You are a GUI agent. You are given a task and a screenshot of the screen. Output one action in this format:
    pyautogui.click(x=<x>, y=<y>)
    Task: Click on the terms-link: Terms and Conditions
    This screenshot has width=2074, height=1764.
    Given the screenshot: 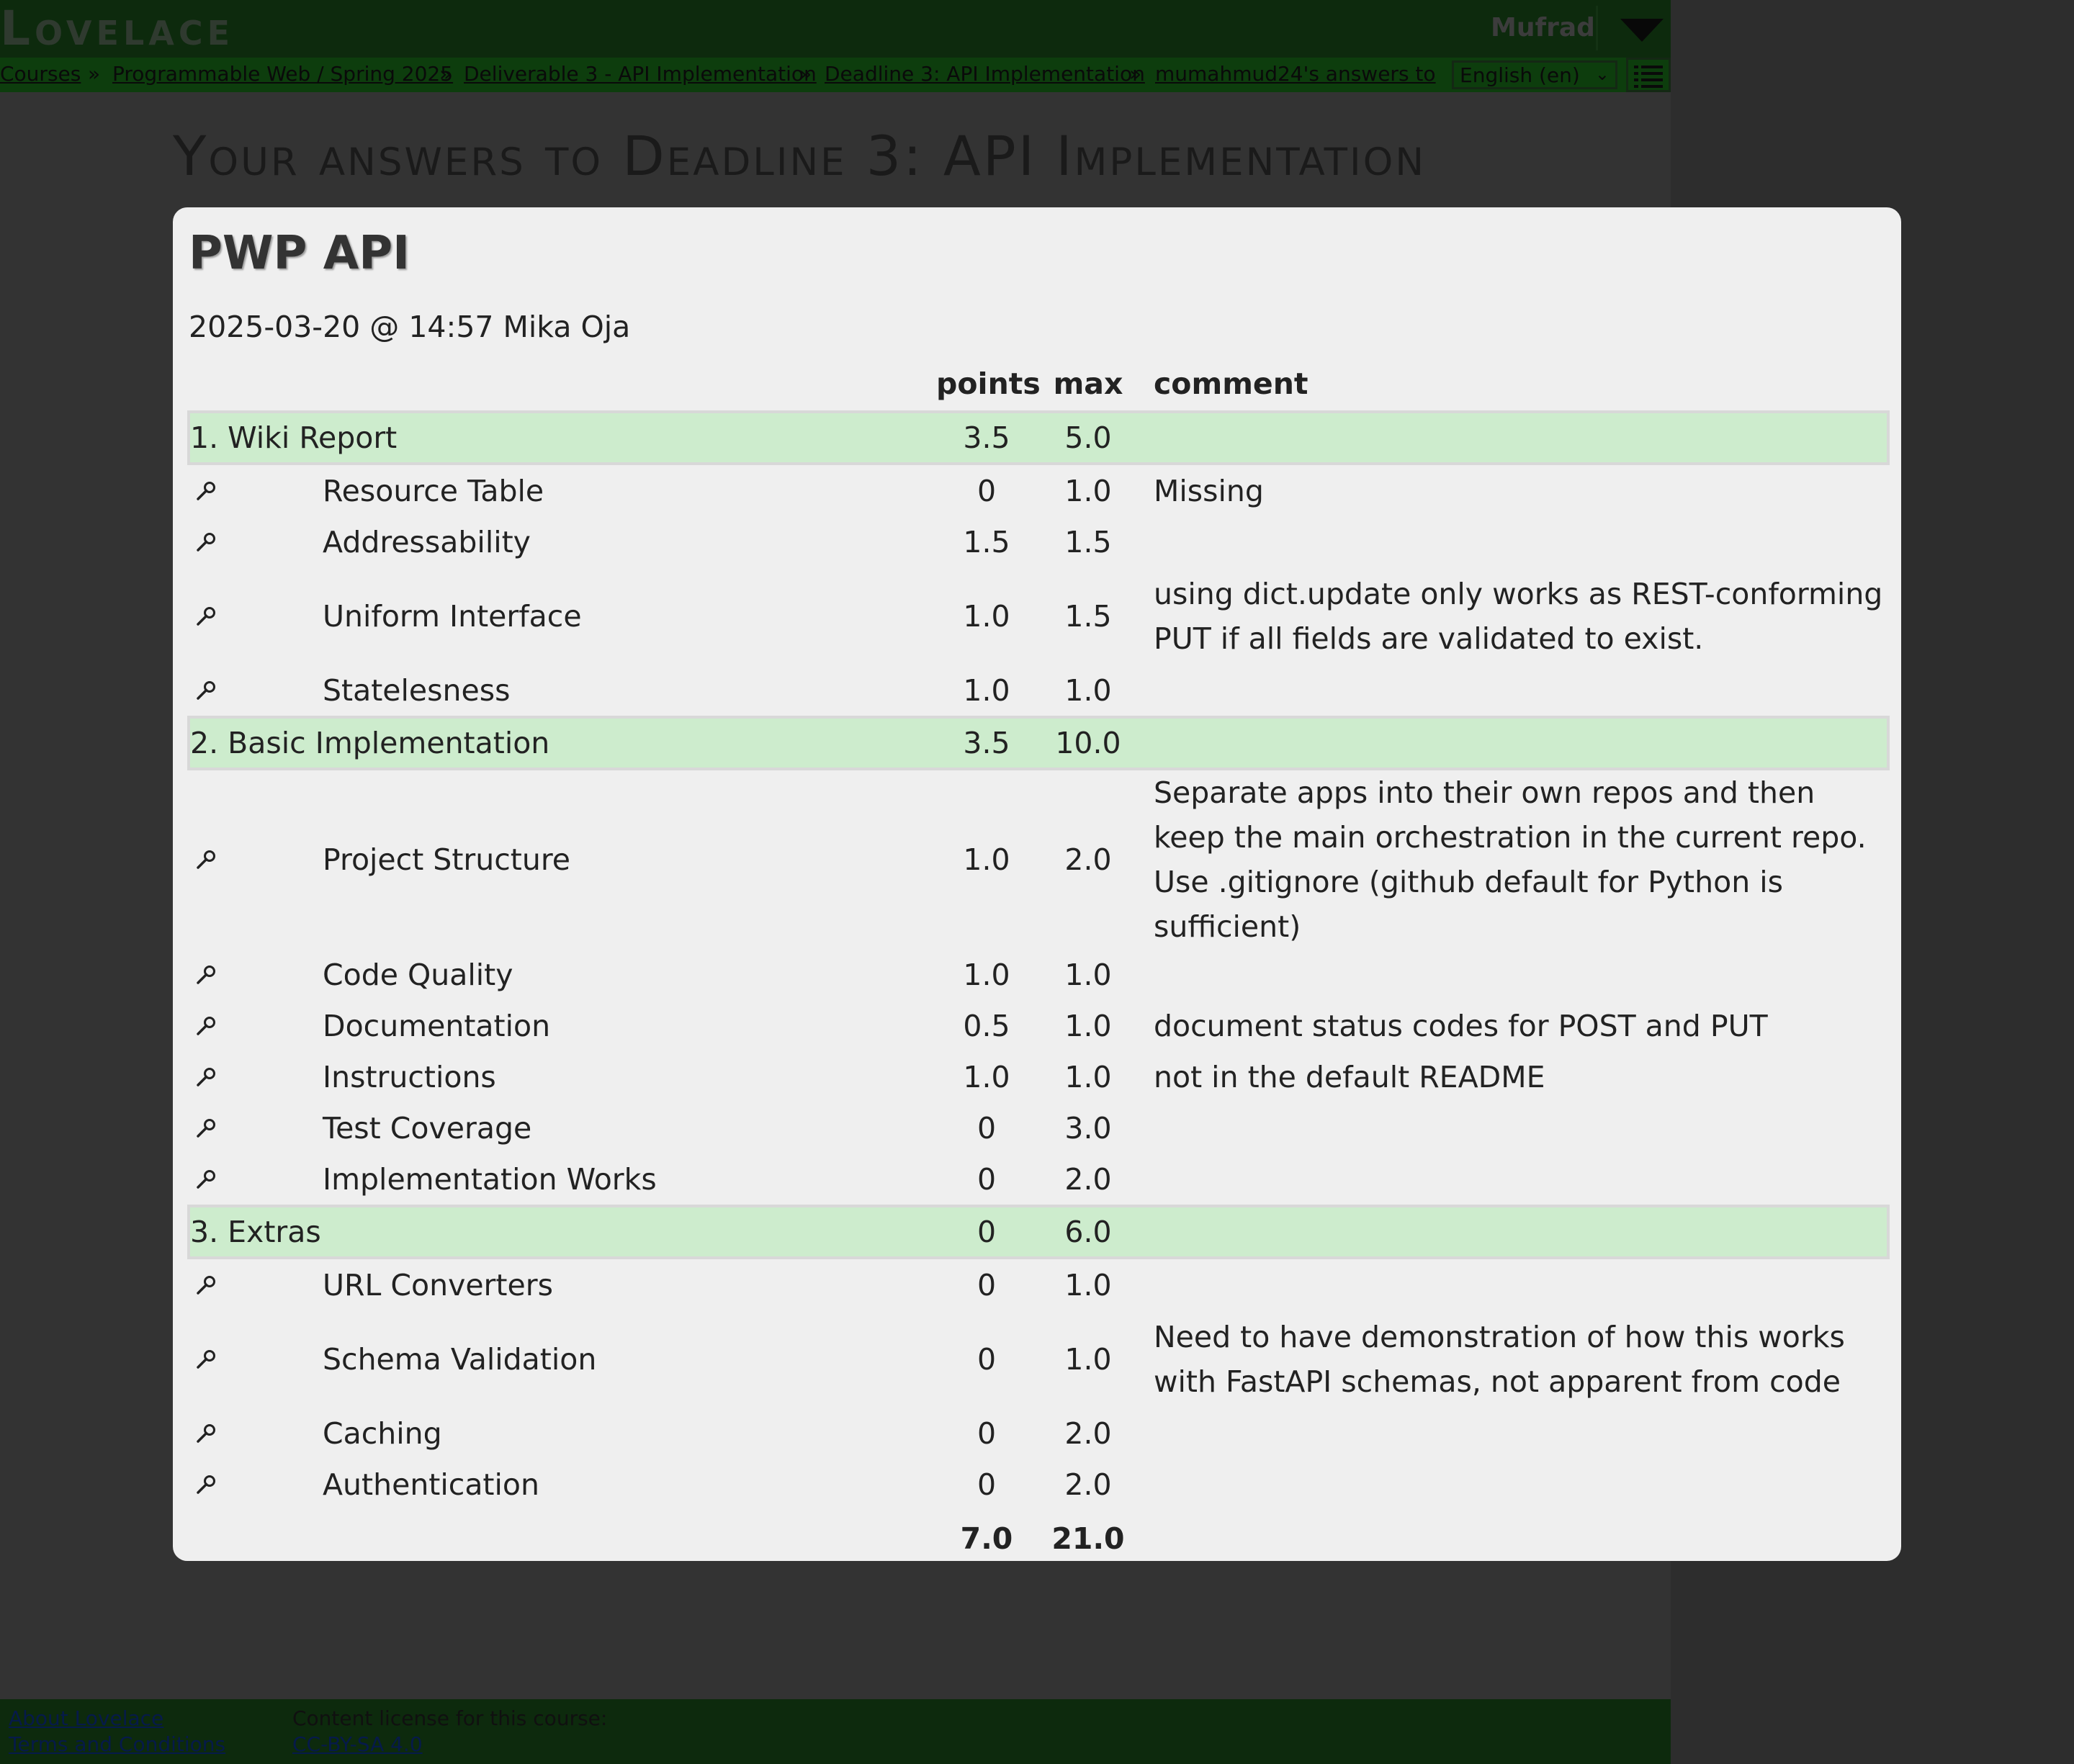 What is the action you would take?
    pyautogui.click(x=117, y=1744)
    